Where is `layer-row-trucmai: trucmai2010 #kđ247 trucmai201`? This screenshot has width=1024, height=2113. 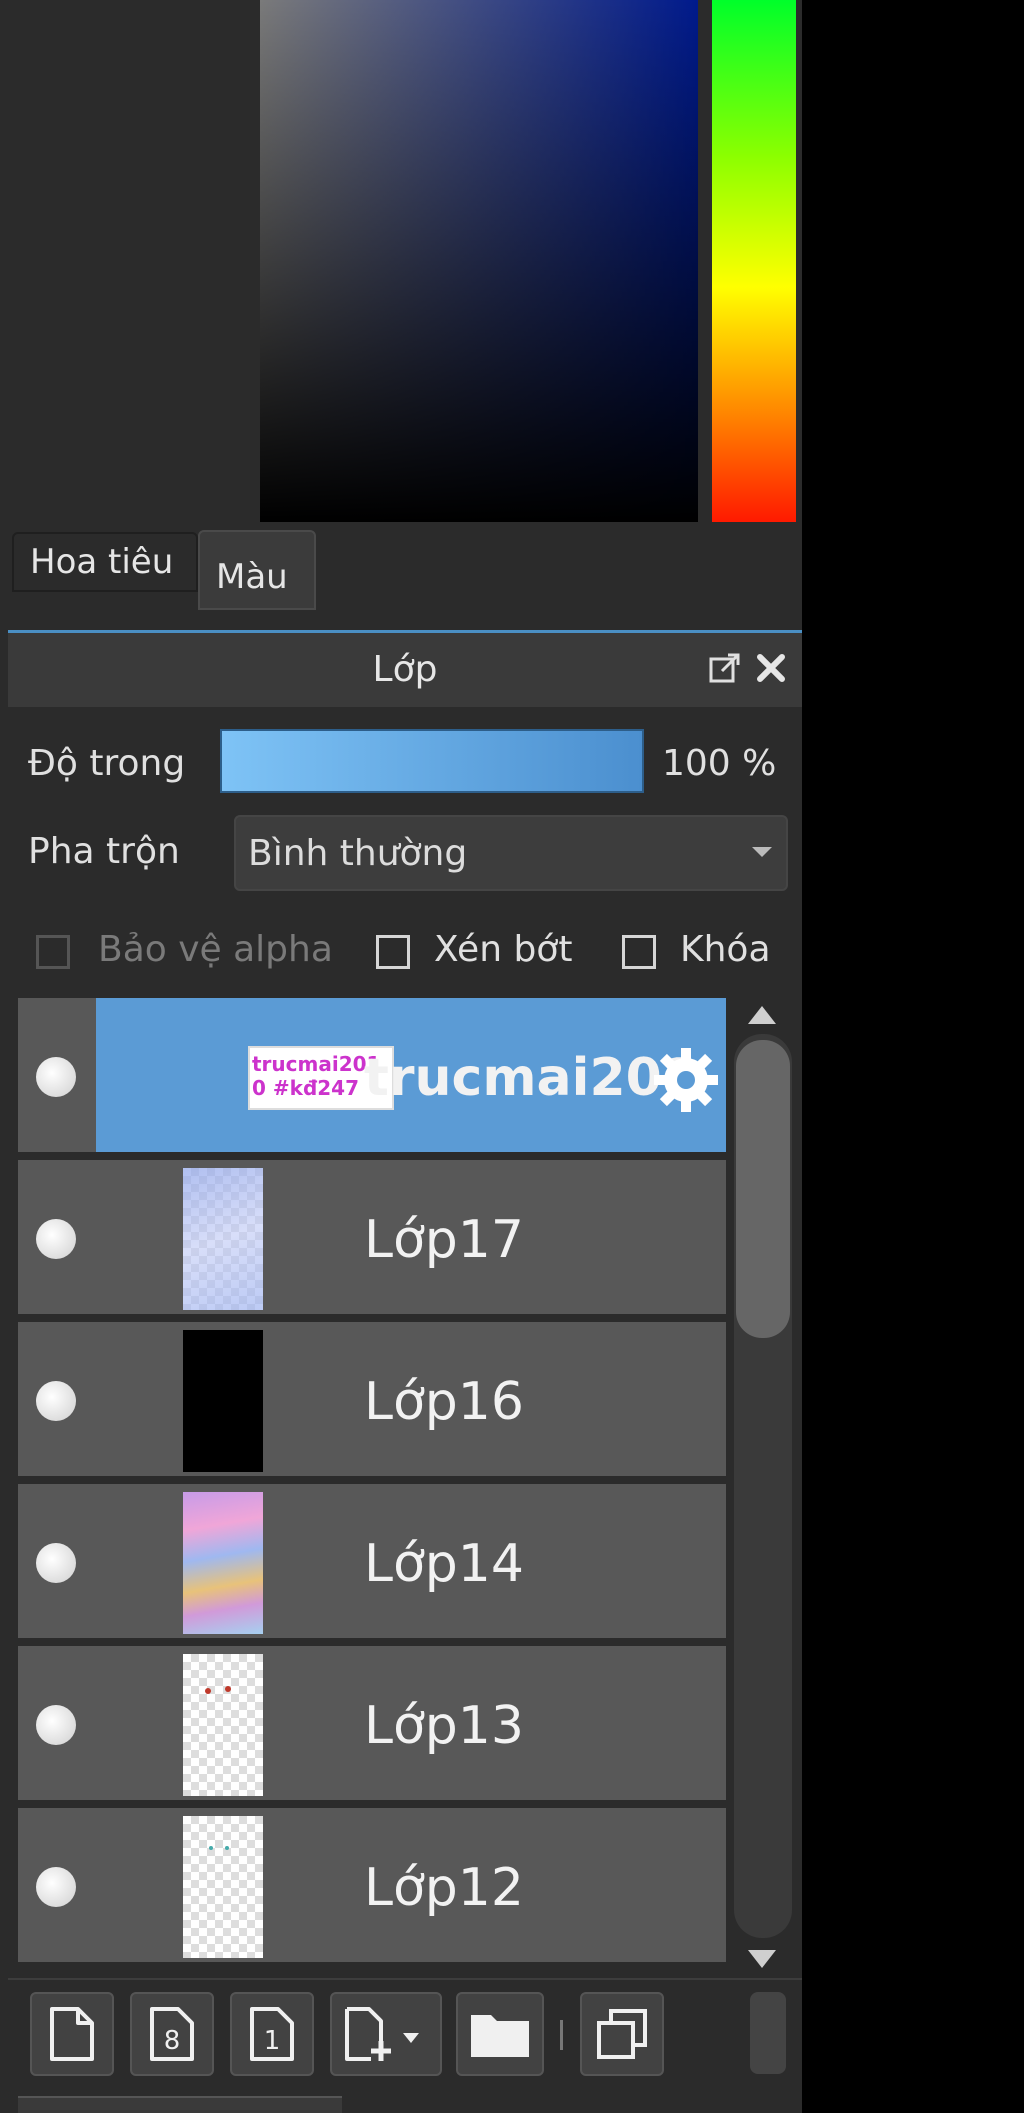 layer-row-trucmai: trucmai2010 #kđ247 trucmai201 is located at coordinates (372, 1077).